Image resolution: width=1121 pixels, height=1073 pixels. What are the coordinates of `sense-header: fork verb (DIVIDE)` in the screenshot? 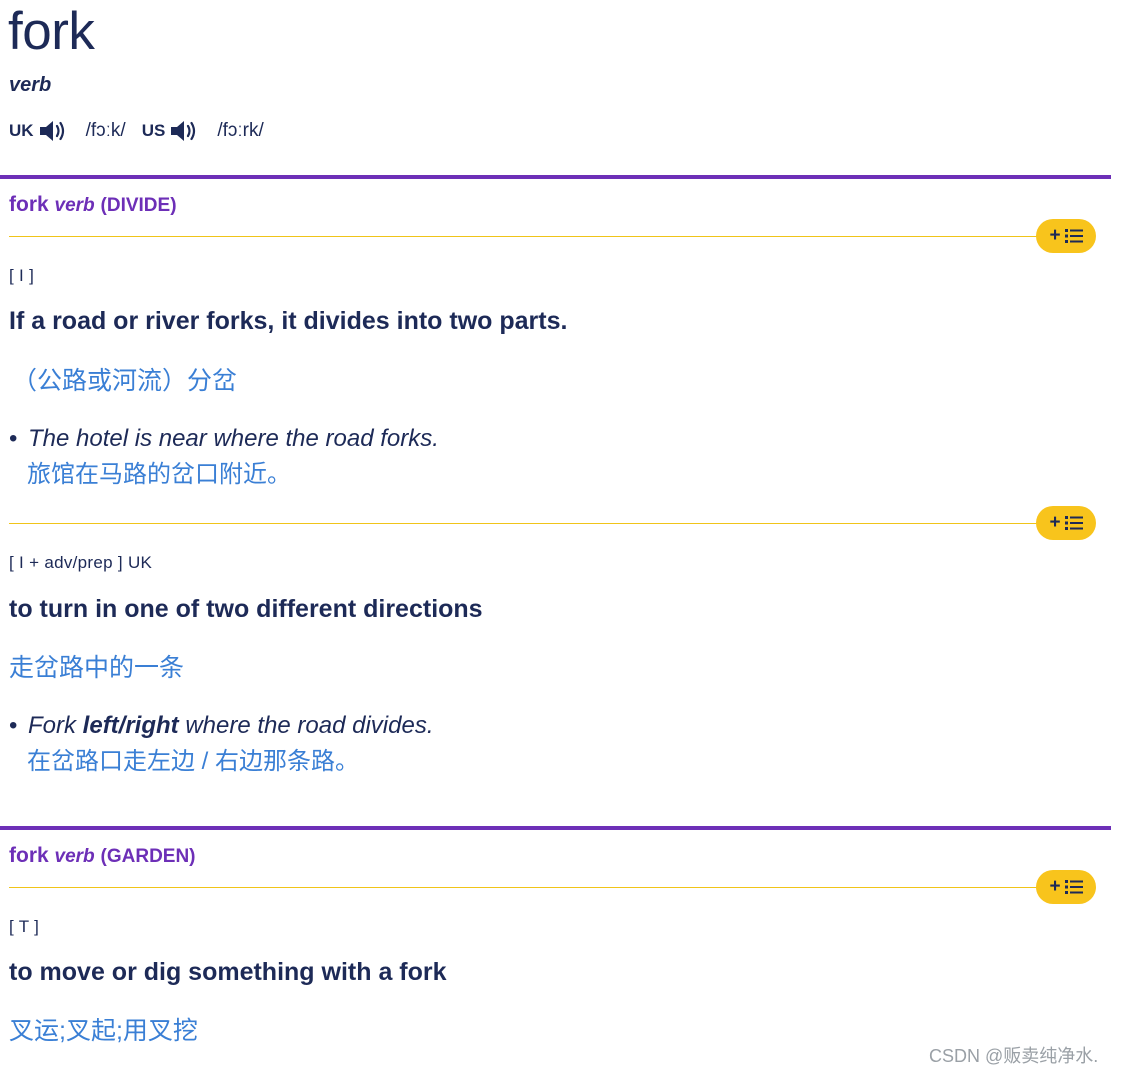 It's located at (93, 205).